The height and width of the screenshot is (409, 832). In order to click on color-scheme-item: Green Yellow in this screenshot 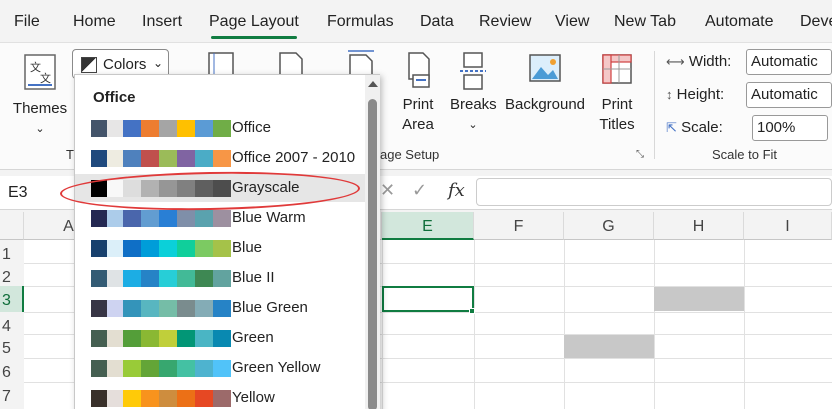, I will do `click(220, 368)`.